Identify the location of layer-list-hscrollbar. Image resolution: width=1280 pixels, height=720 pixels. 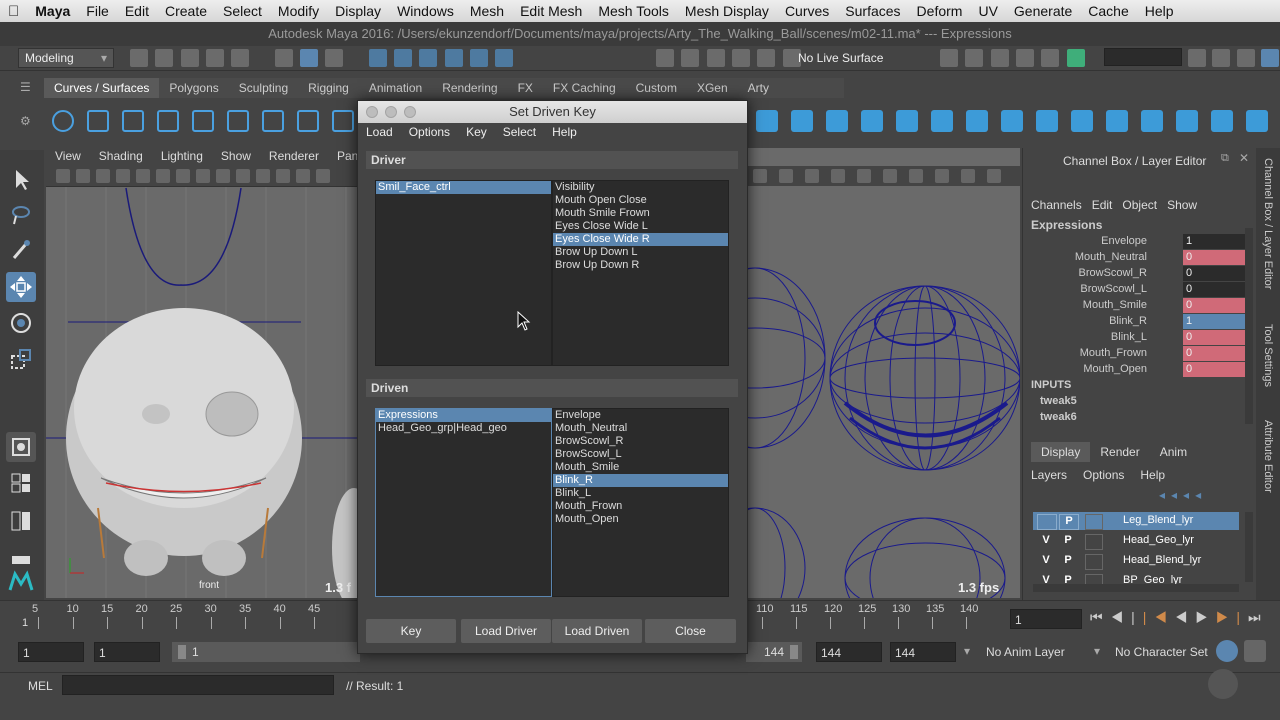
(1136, 588).